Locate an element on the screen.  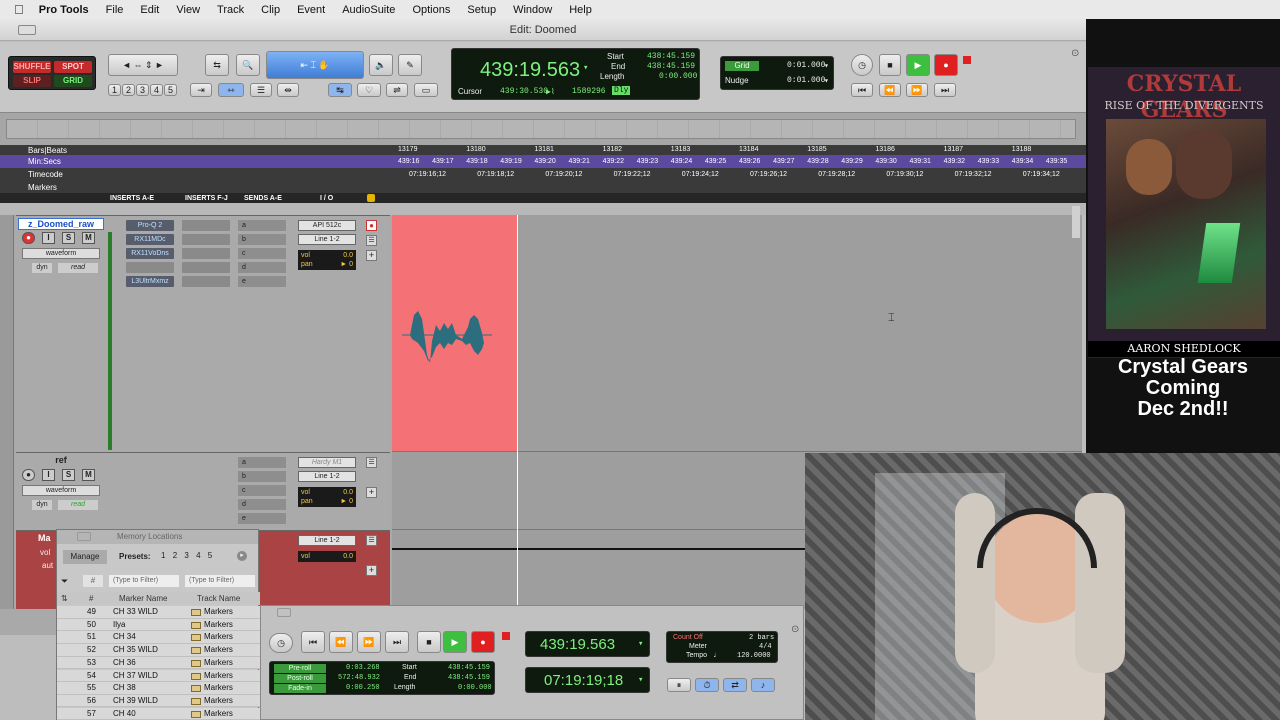
transport-record-arm-icon is located at coordinates (506, 636).